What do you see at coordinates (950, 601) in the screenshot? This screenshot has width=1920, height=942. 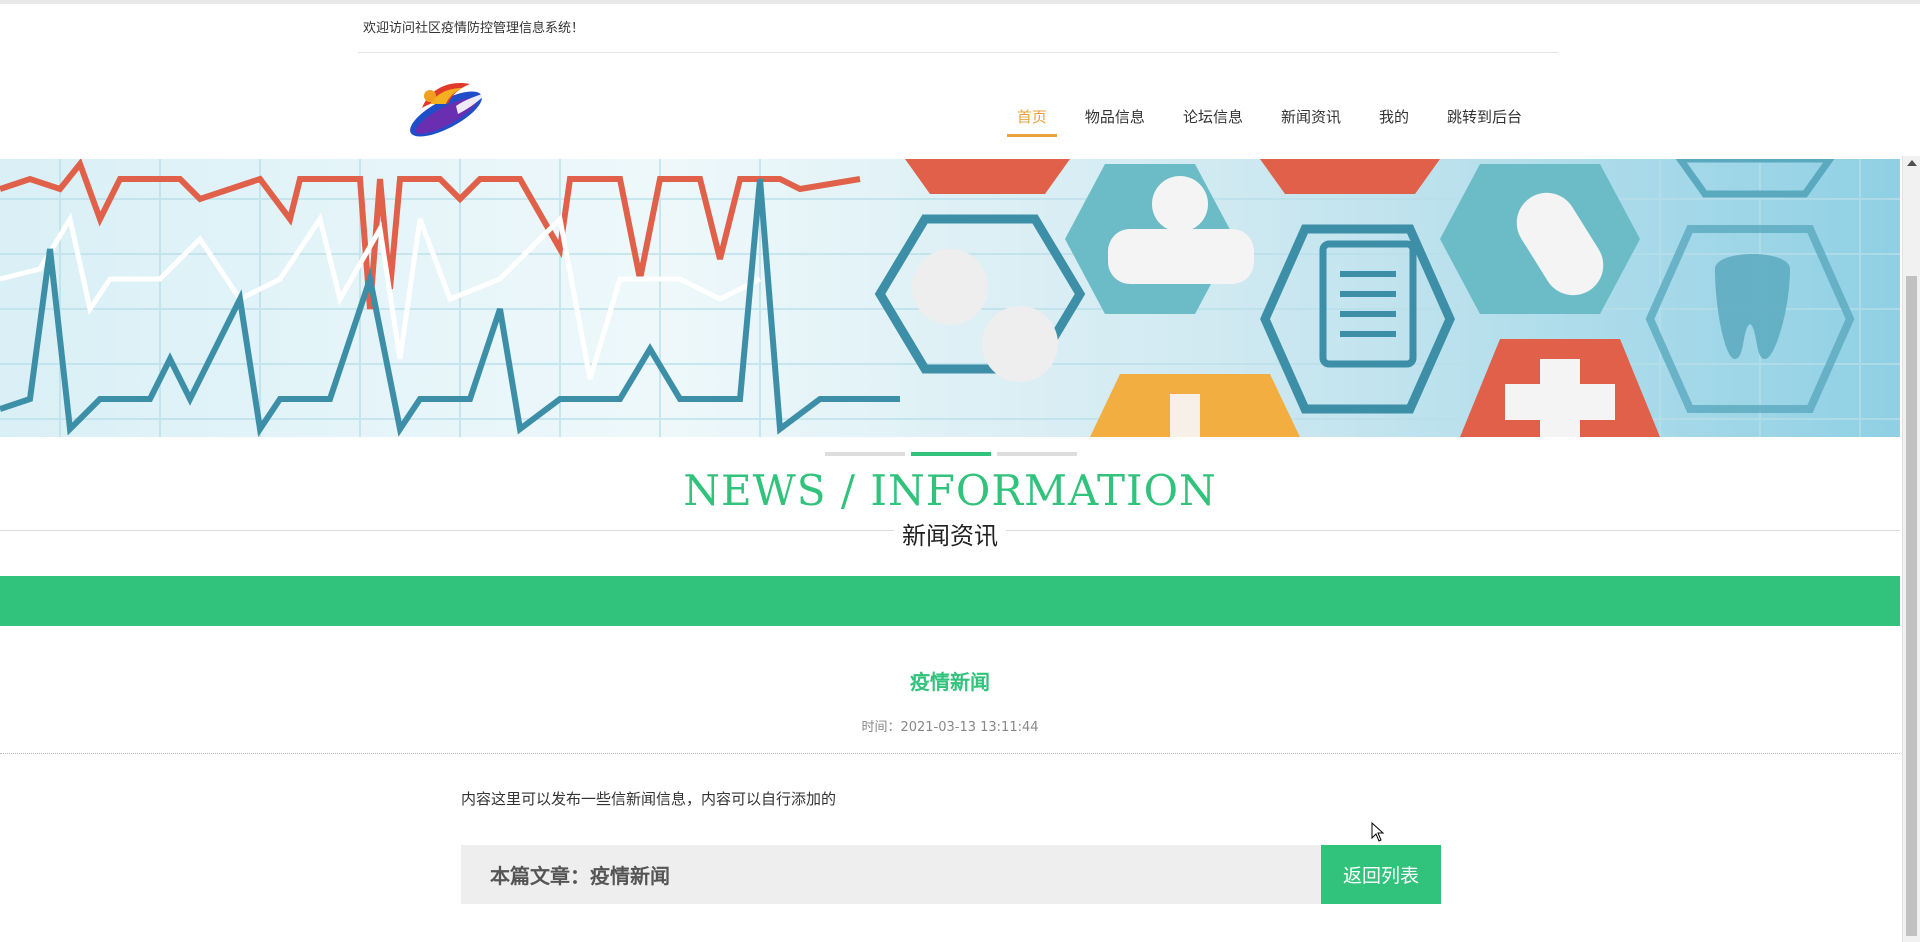 I see `green-banner-bar` at bounding box center [950, 601].